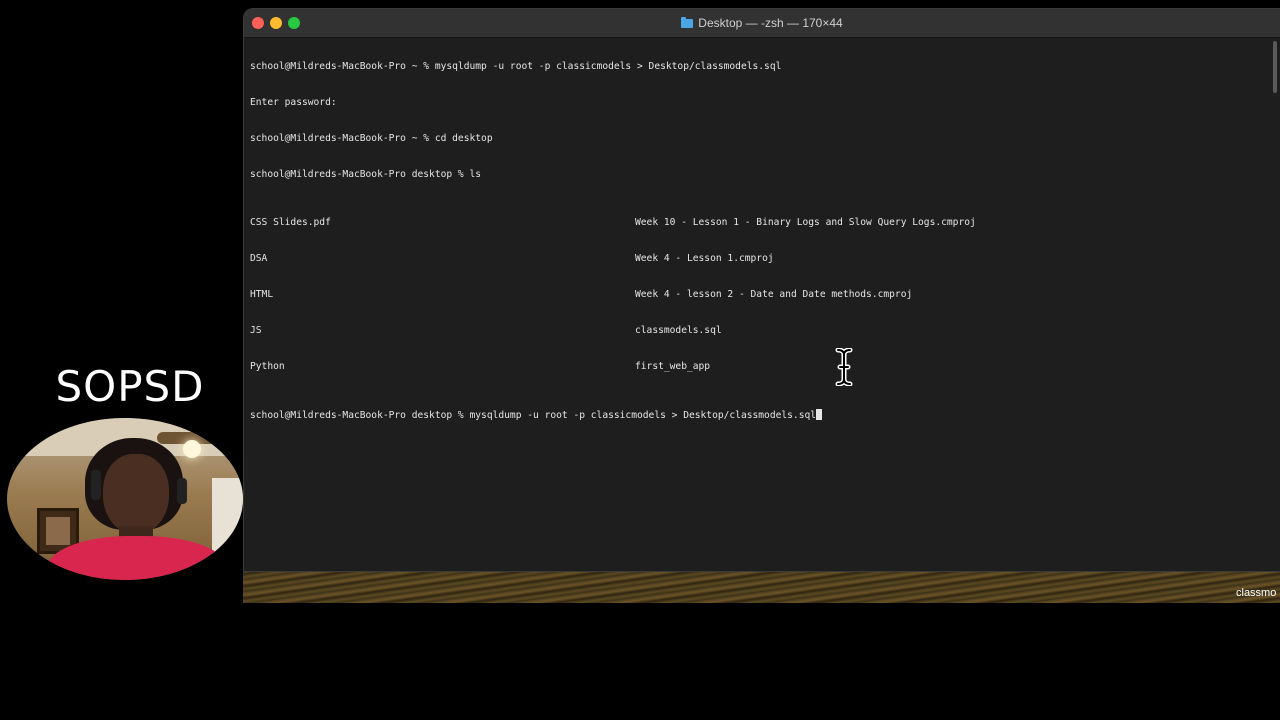  I want to click on ibeam-cursor-icon, so click(844, 367).